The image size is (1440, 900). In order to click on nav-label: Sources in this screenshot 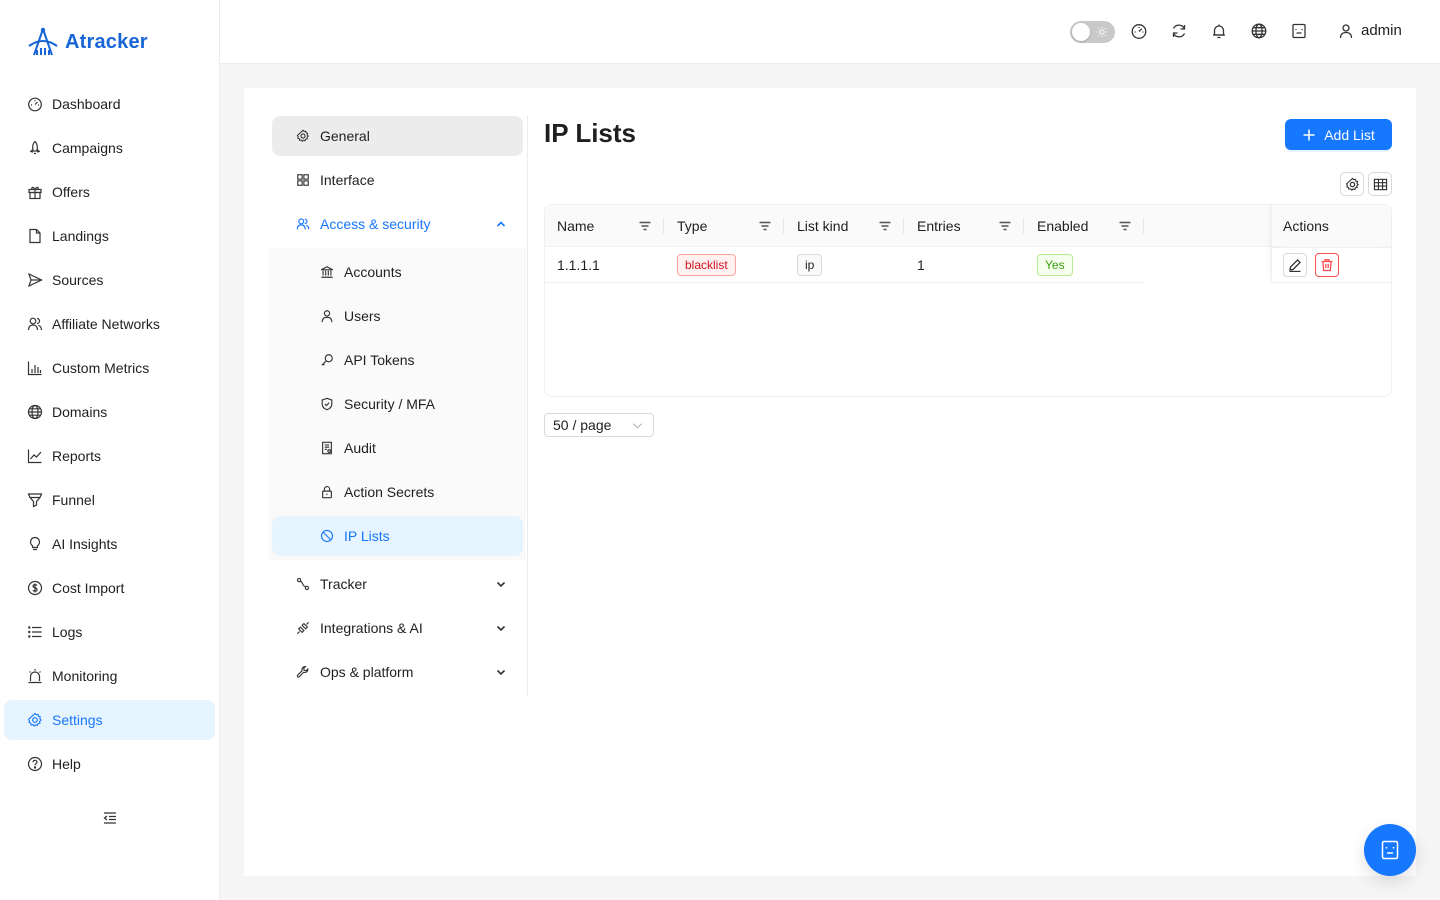, I will do `click(78, 280)`.